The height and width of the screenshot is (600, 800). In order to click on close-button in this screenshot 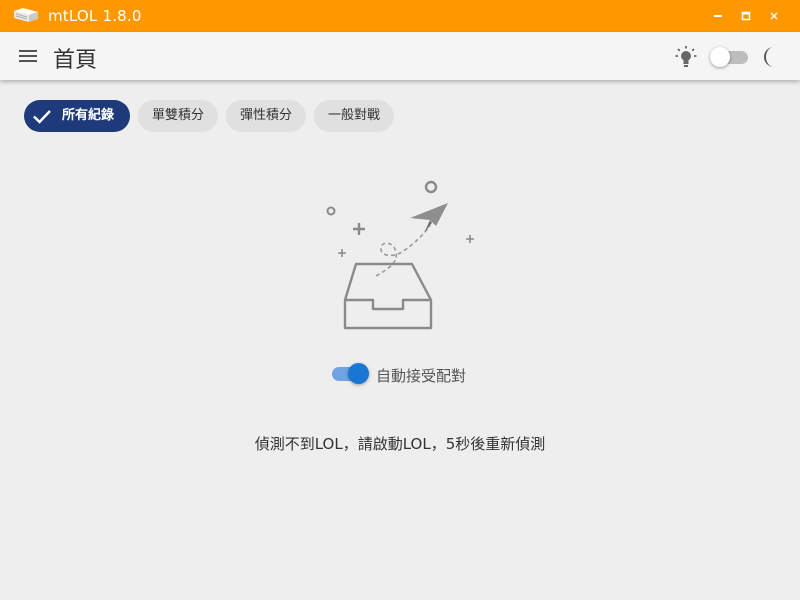, I will do `click(774, 16)`.